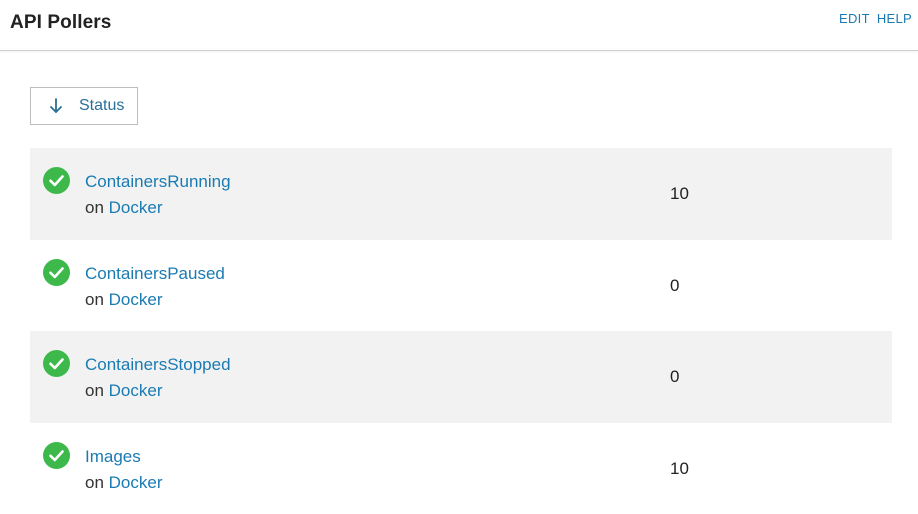 The height and width of the screenshot is (514, 918). What do you see at coordinates (158, 365) in the screenshot?
I see `poller-name-link: ContainersStopped` at bounding box center [158, 365].